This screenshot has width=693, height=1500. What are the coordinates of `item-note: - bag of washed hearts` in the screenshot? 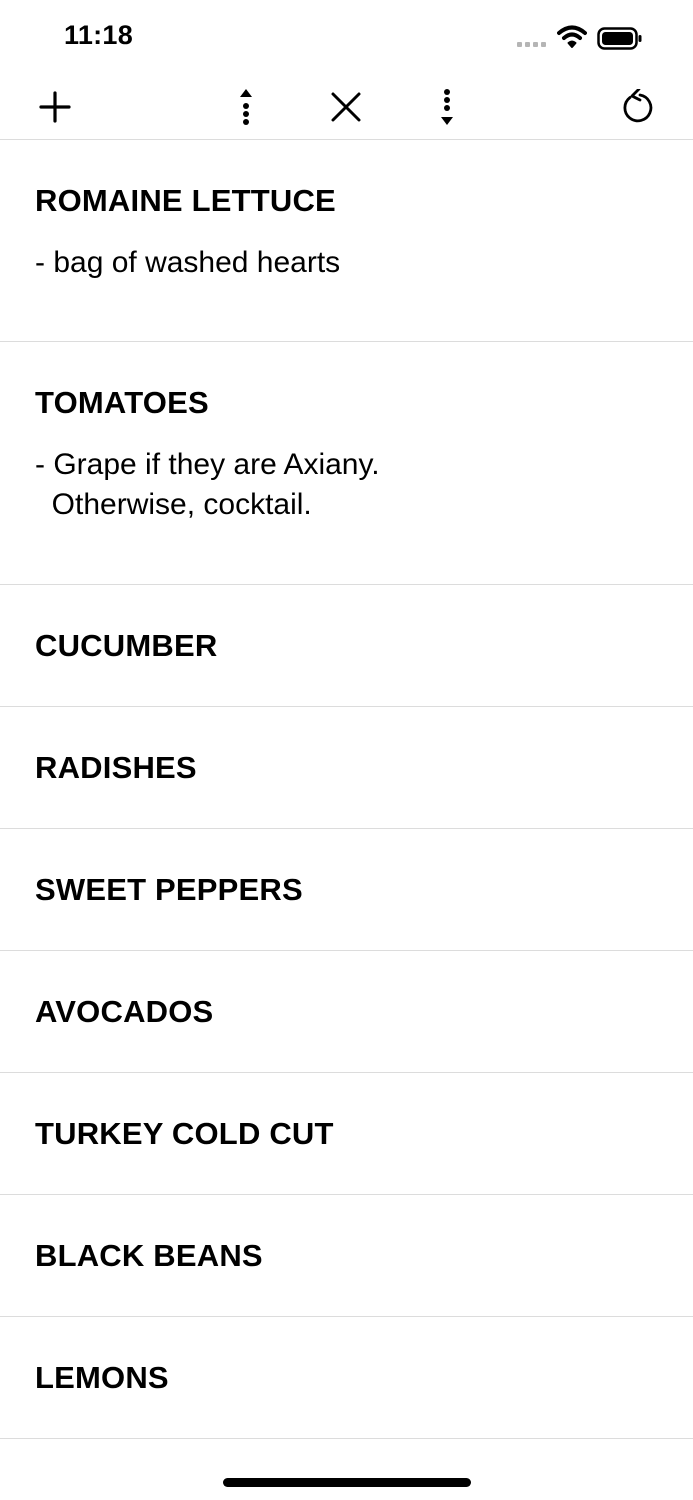 It's located at (188, 262).